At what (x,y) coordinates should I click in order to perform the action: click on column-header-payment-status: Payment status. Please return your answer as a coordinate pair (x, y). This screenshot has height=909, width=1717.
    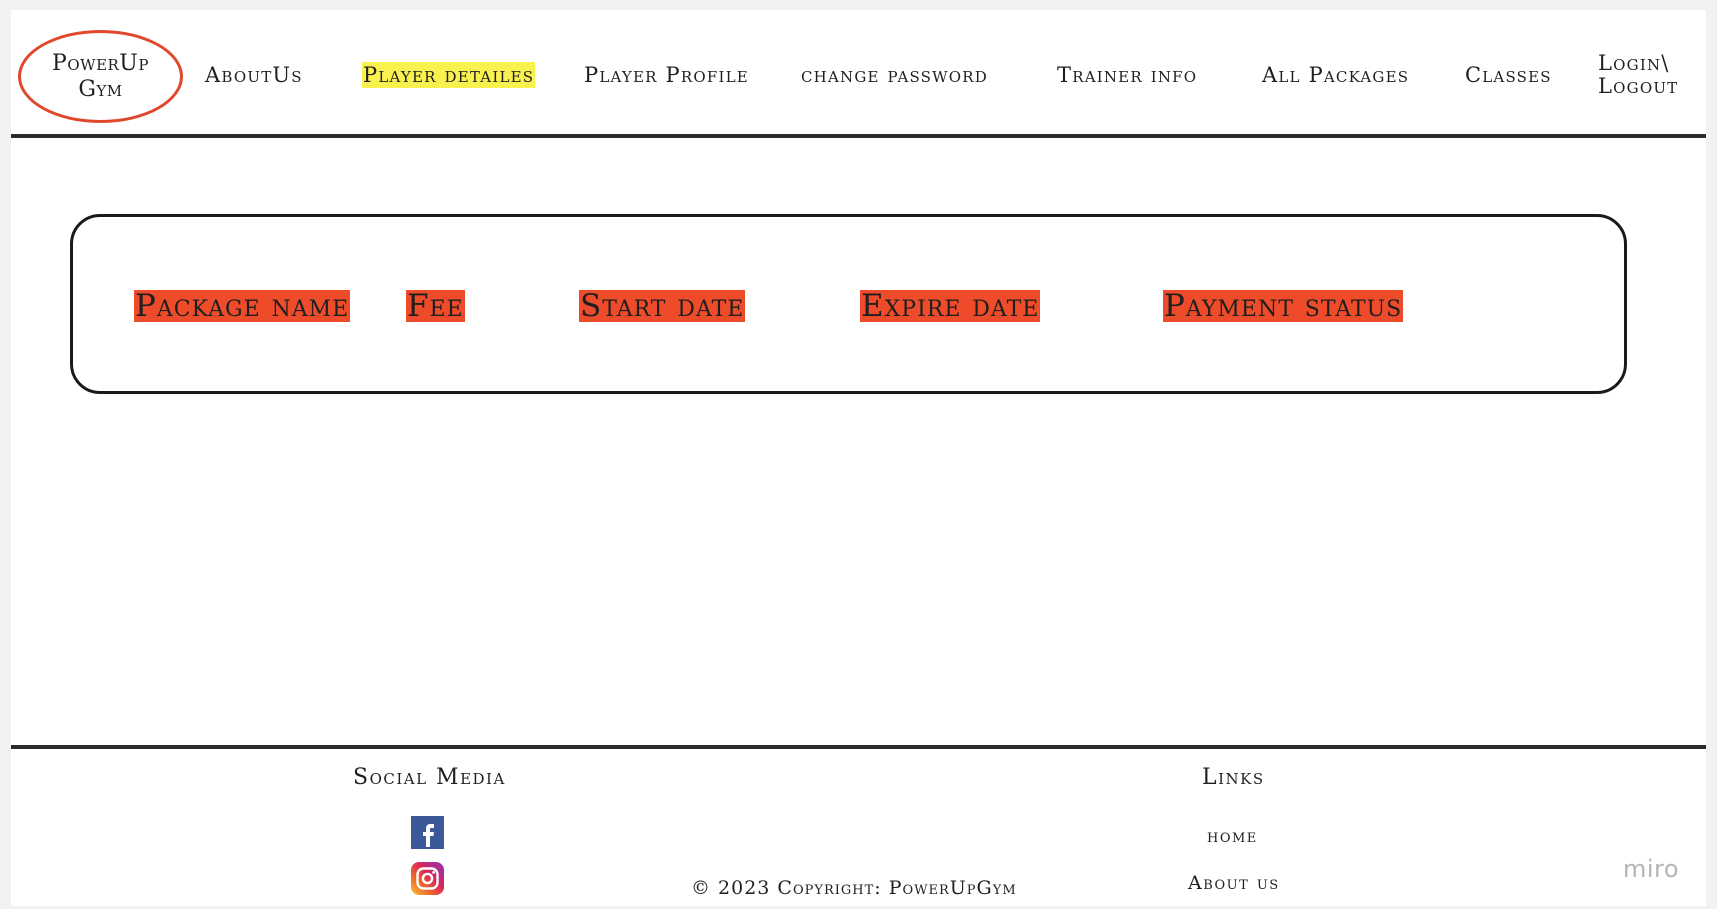
    Looking at the image, I should click on (1283, 306).